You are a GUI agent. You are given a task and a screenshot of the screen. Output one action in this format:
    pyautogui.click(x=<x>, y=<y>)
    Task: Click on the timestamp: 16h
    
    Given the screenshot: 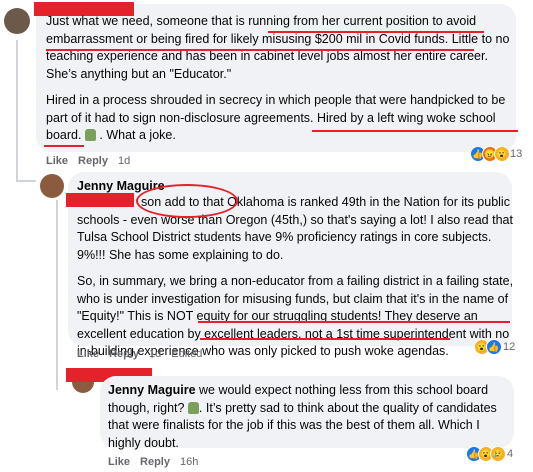 What is the action you would take?
    pyautogui.click(x=189, y=462)
    